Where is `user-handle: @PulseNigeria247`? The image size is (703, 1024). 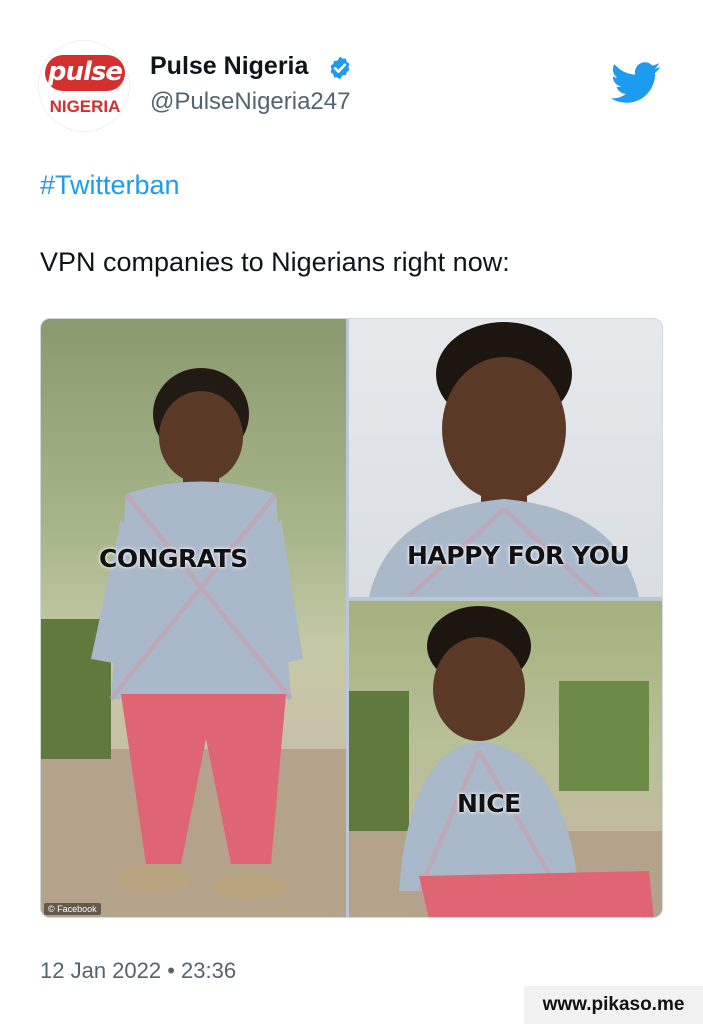 user-handle: @PulseNigeria247 is located at coordinates (250, 102).